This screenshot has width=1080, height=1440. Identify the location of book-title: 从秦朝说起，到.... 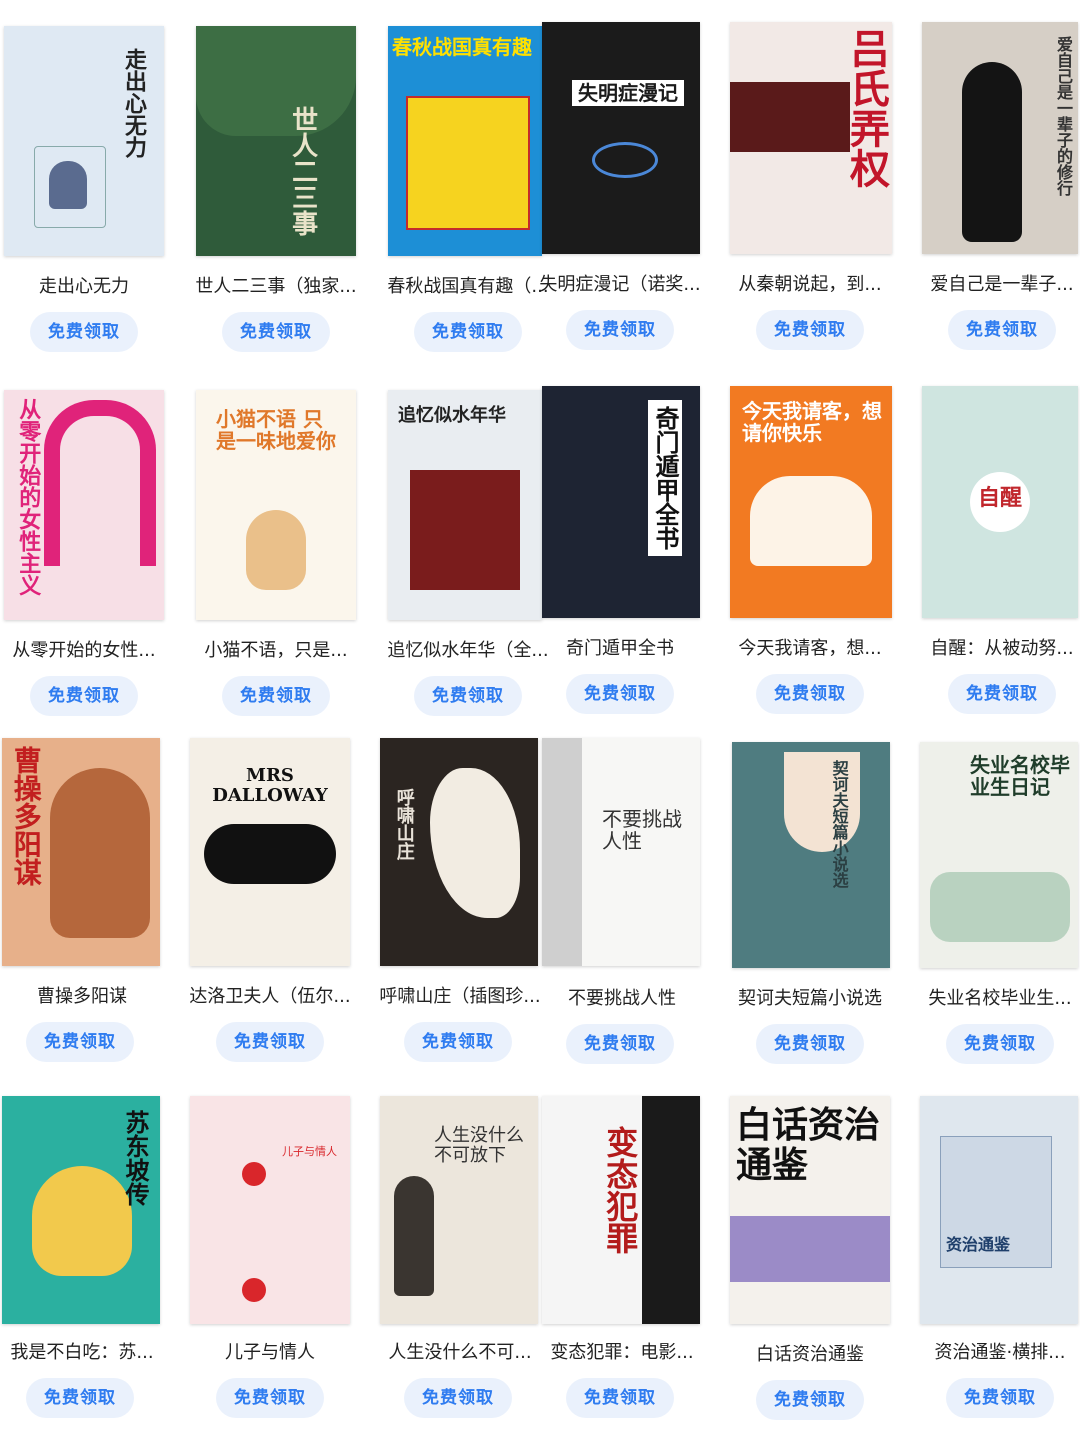
(810, 283).